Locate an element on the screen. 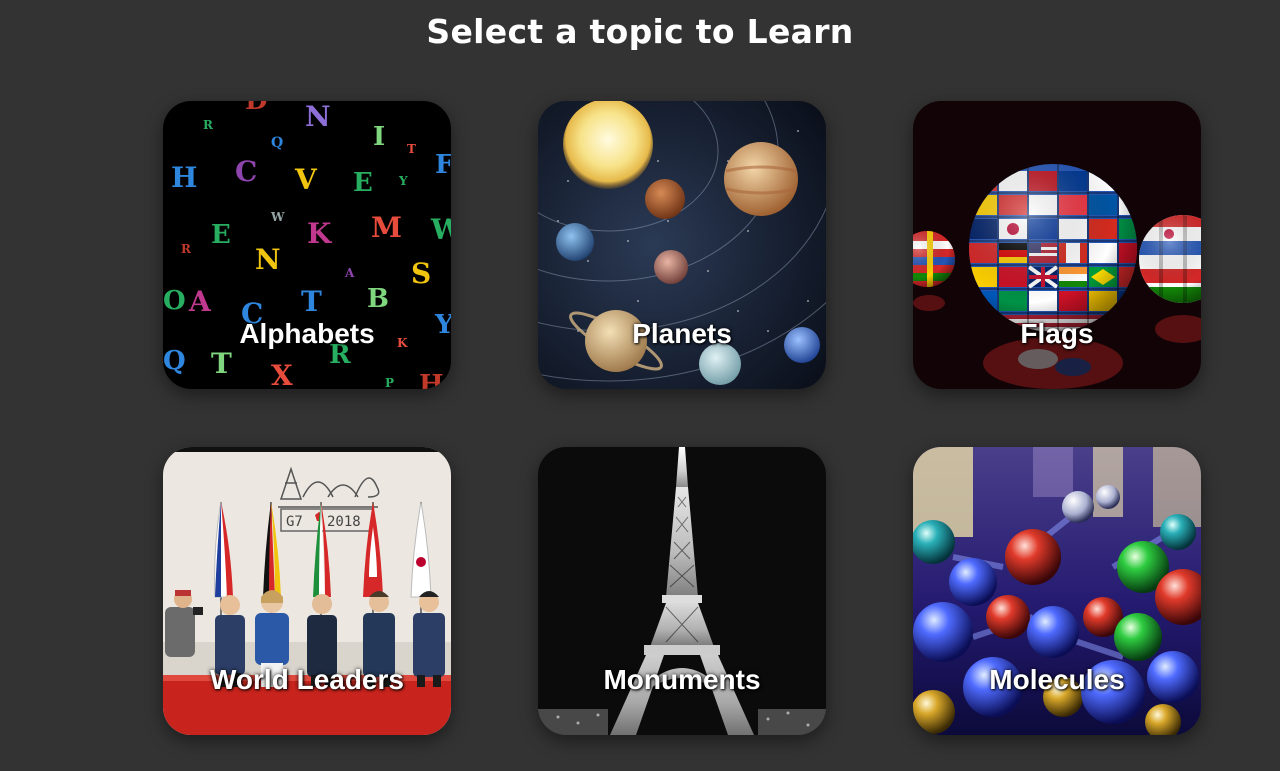  topic-label: World Leaders is located at coordinates (307, 679).